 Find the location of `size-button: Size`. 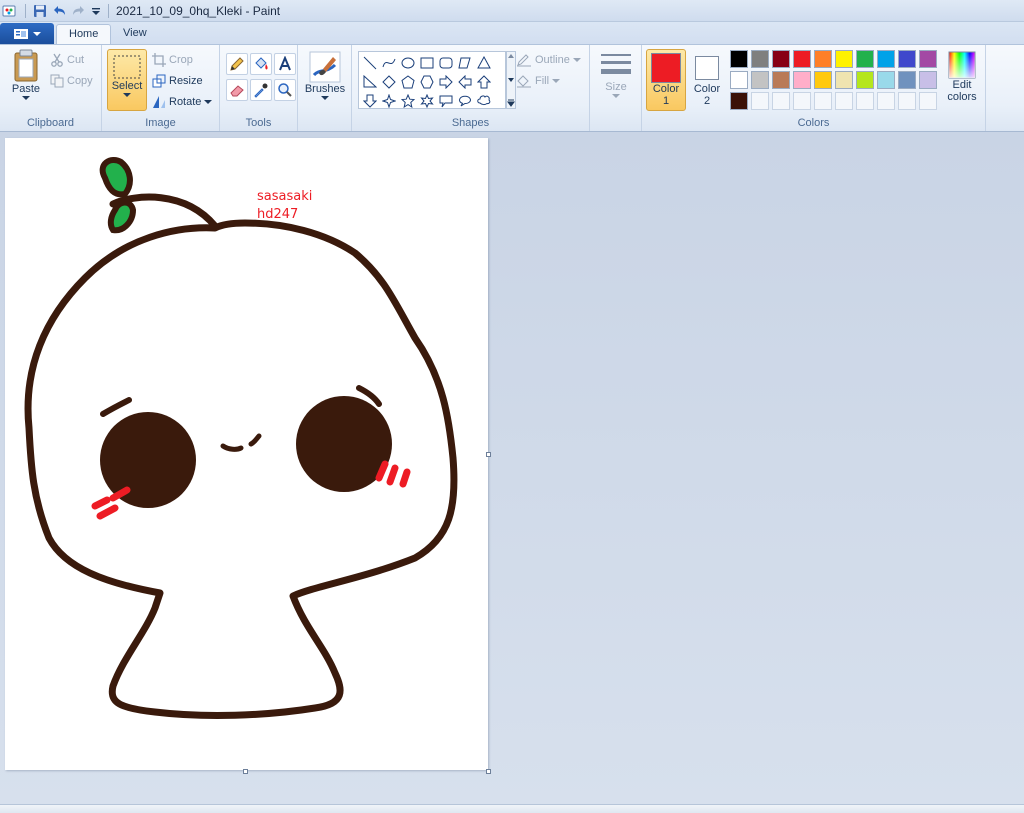

size-button: Size is located at coordinates (616, 75).